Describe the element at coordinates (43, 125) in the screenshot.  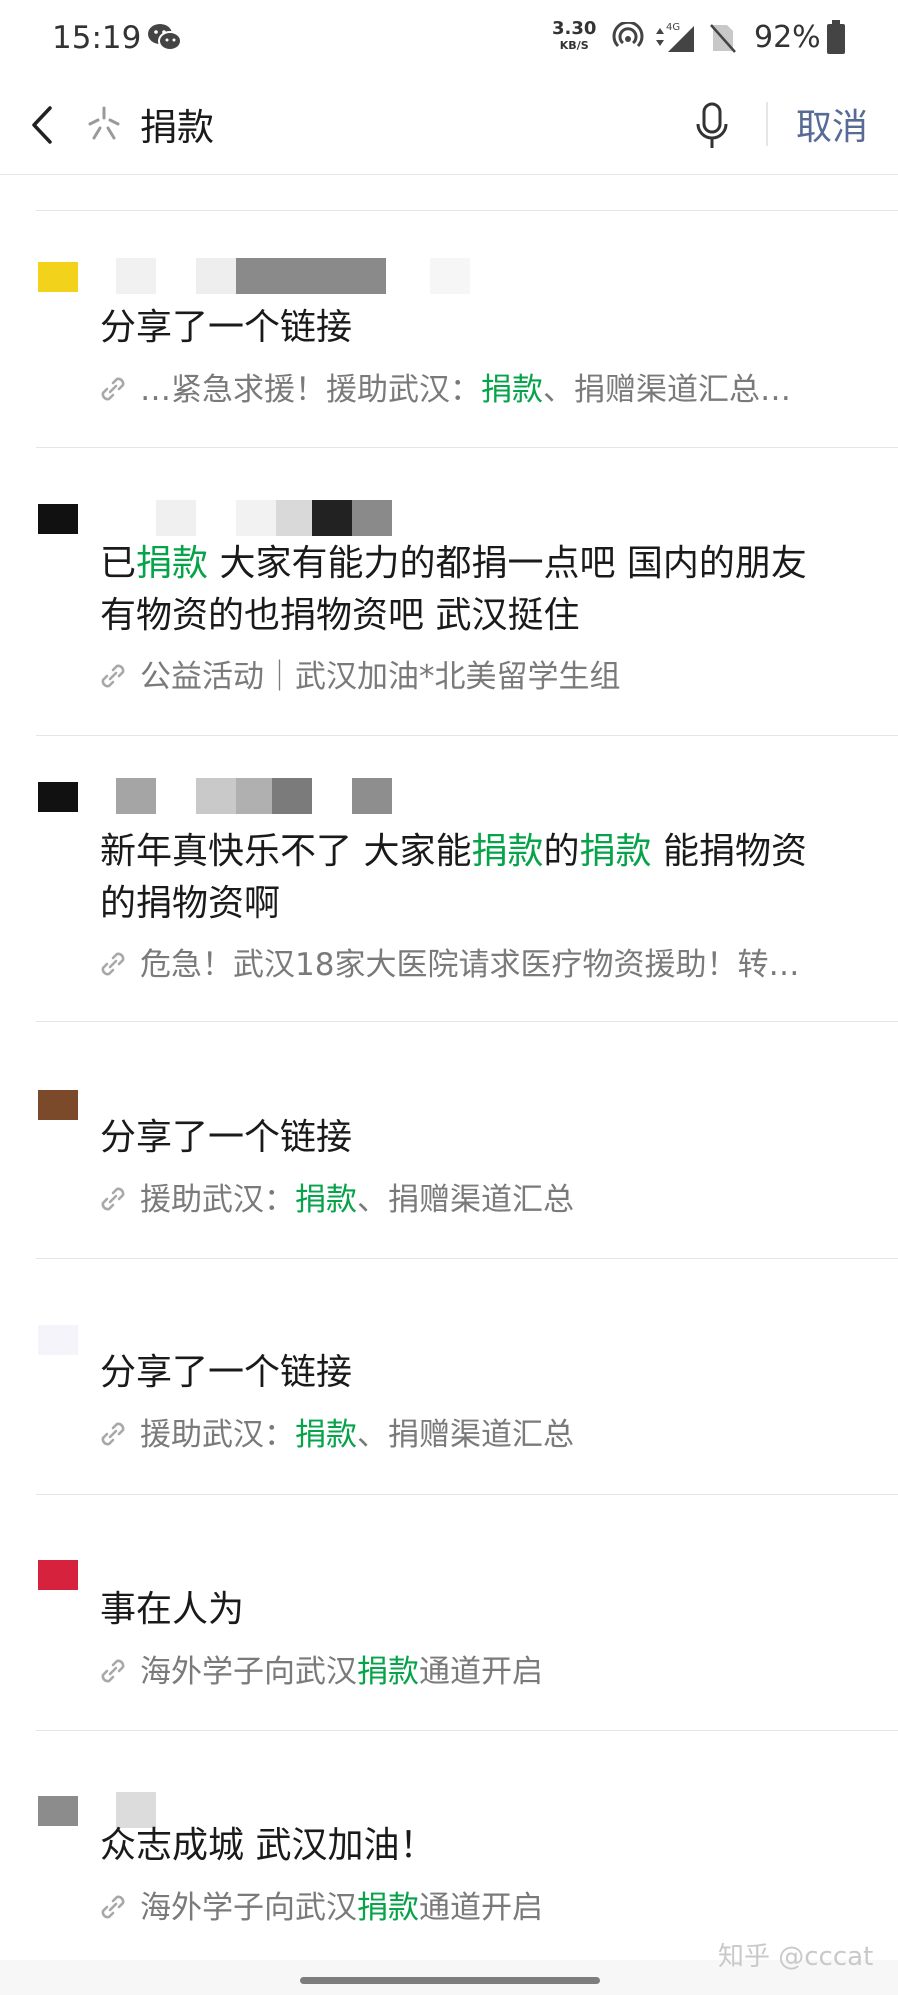
I see `back-icon` at that location.